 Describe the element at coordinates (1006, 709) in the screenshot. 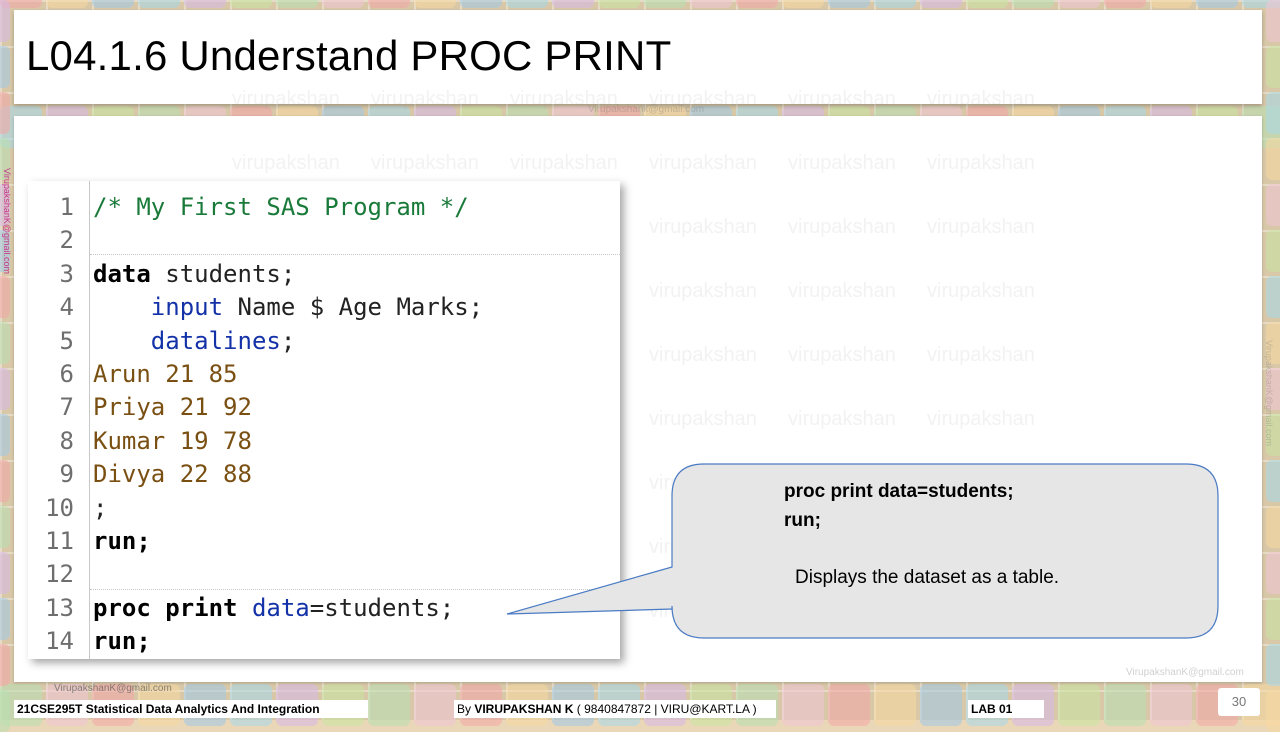

I see `footer-lab: LAB 01` at that location.